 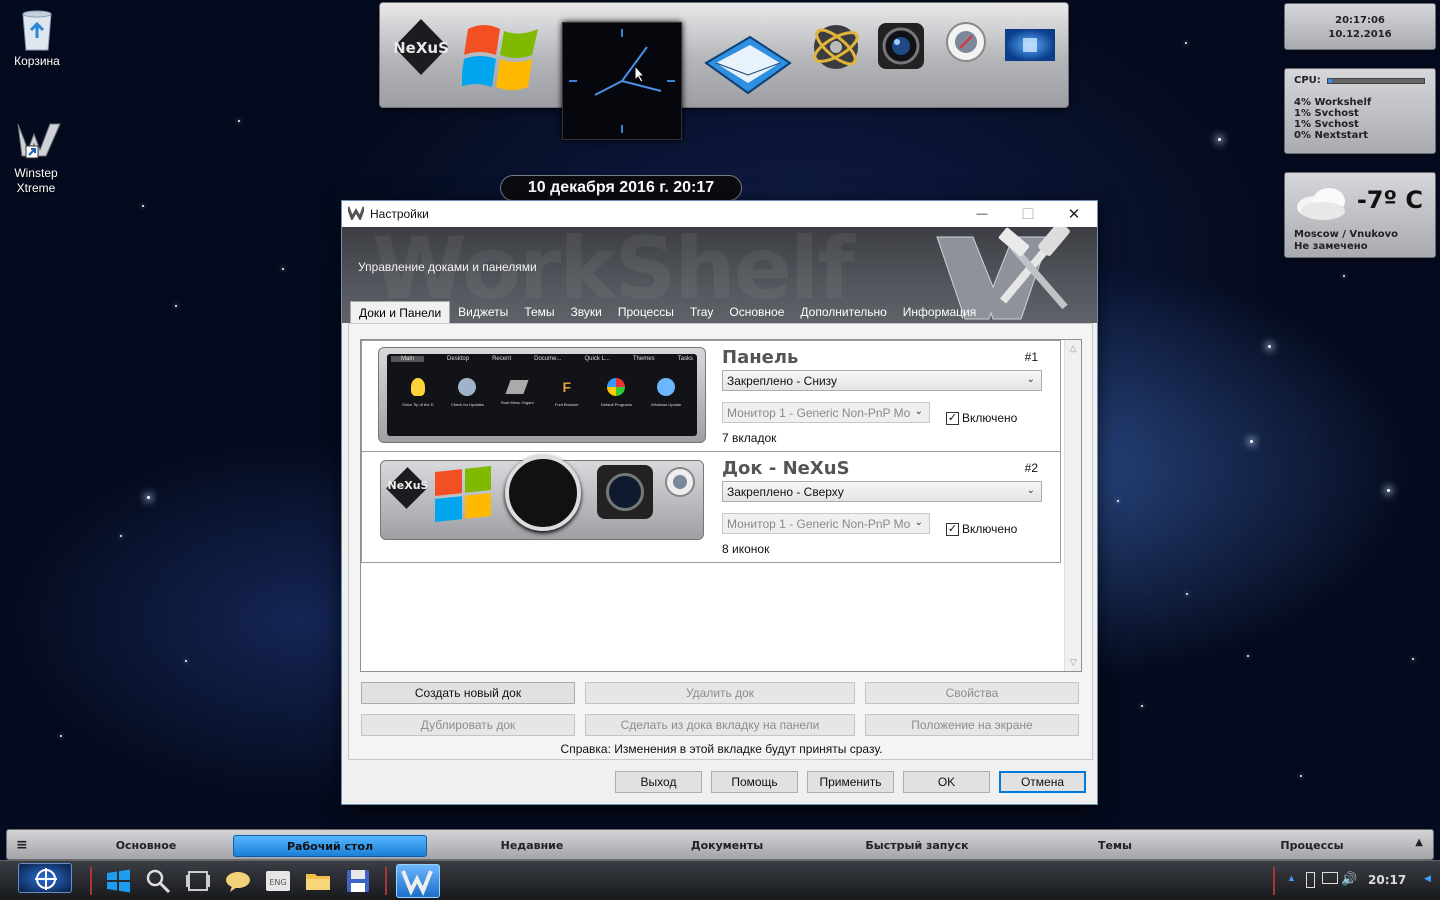 I want to click on entry-count: 8 иконок, so click(x=746, y=549).